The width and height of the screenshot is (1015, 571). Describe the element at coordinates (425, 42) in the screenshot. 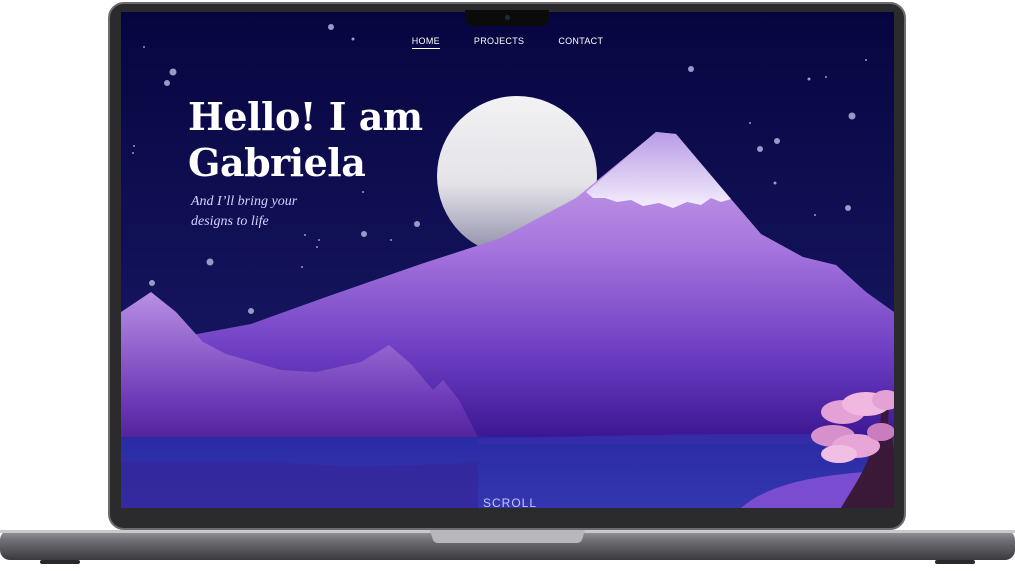

I see `nav-link-home: HOME` at that location.